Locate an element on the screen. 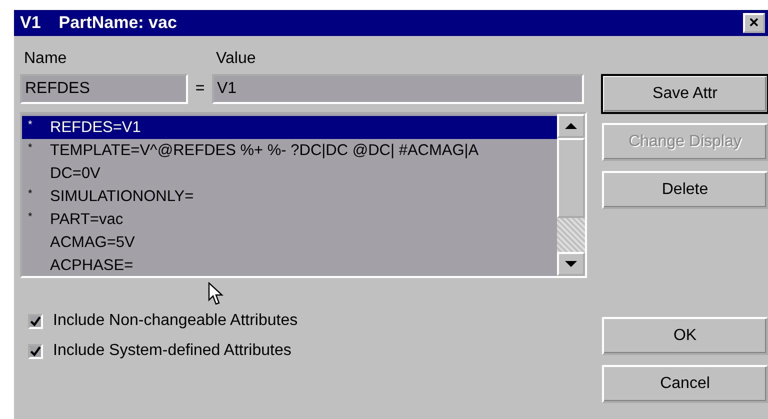 This screenshot has height=419, width=768. window-title: V1 is located at coordinates (30, 23).